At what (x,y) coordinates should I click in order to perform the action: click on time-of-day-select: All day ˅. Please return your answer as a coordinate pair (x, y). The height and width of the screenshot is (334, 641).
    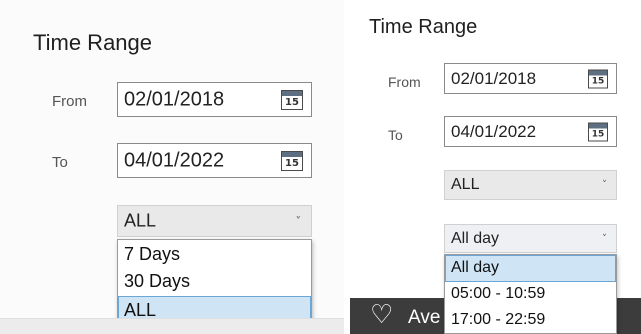
    Looking at the image, I should click on (530, 238).